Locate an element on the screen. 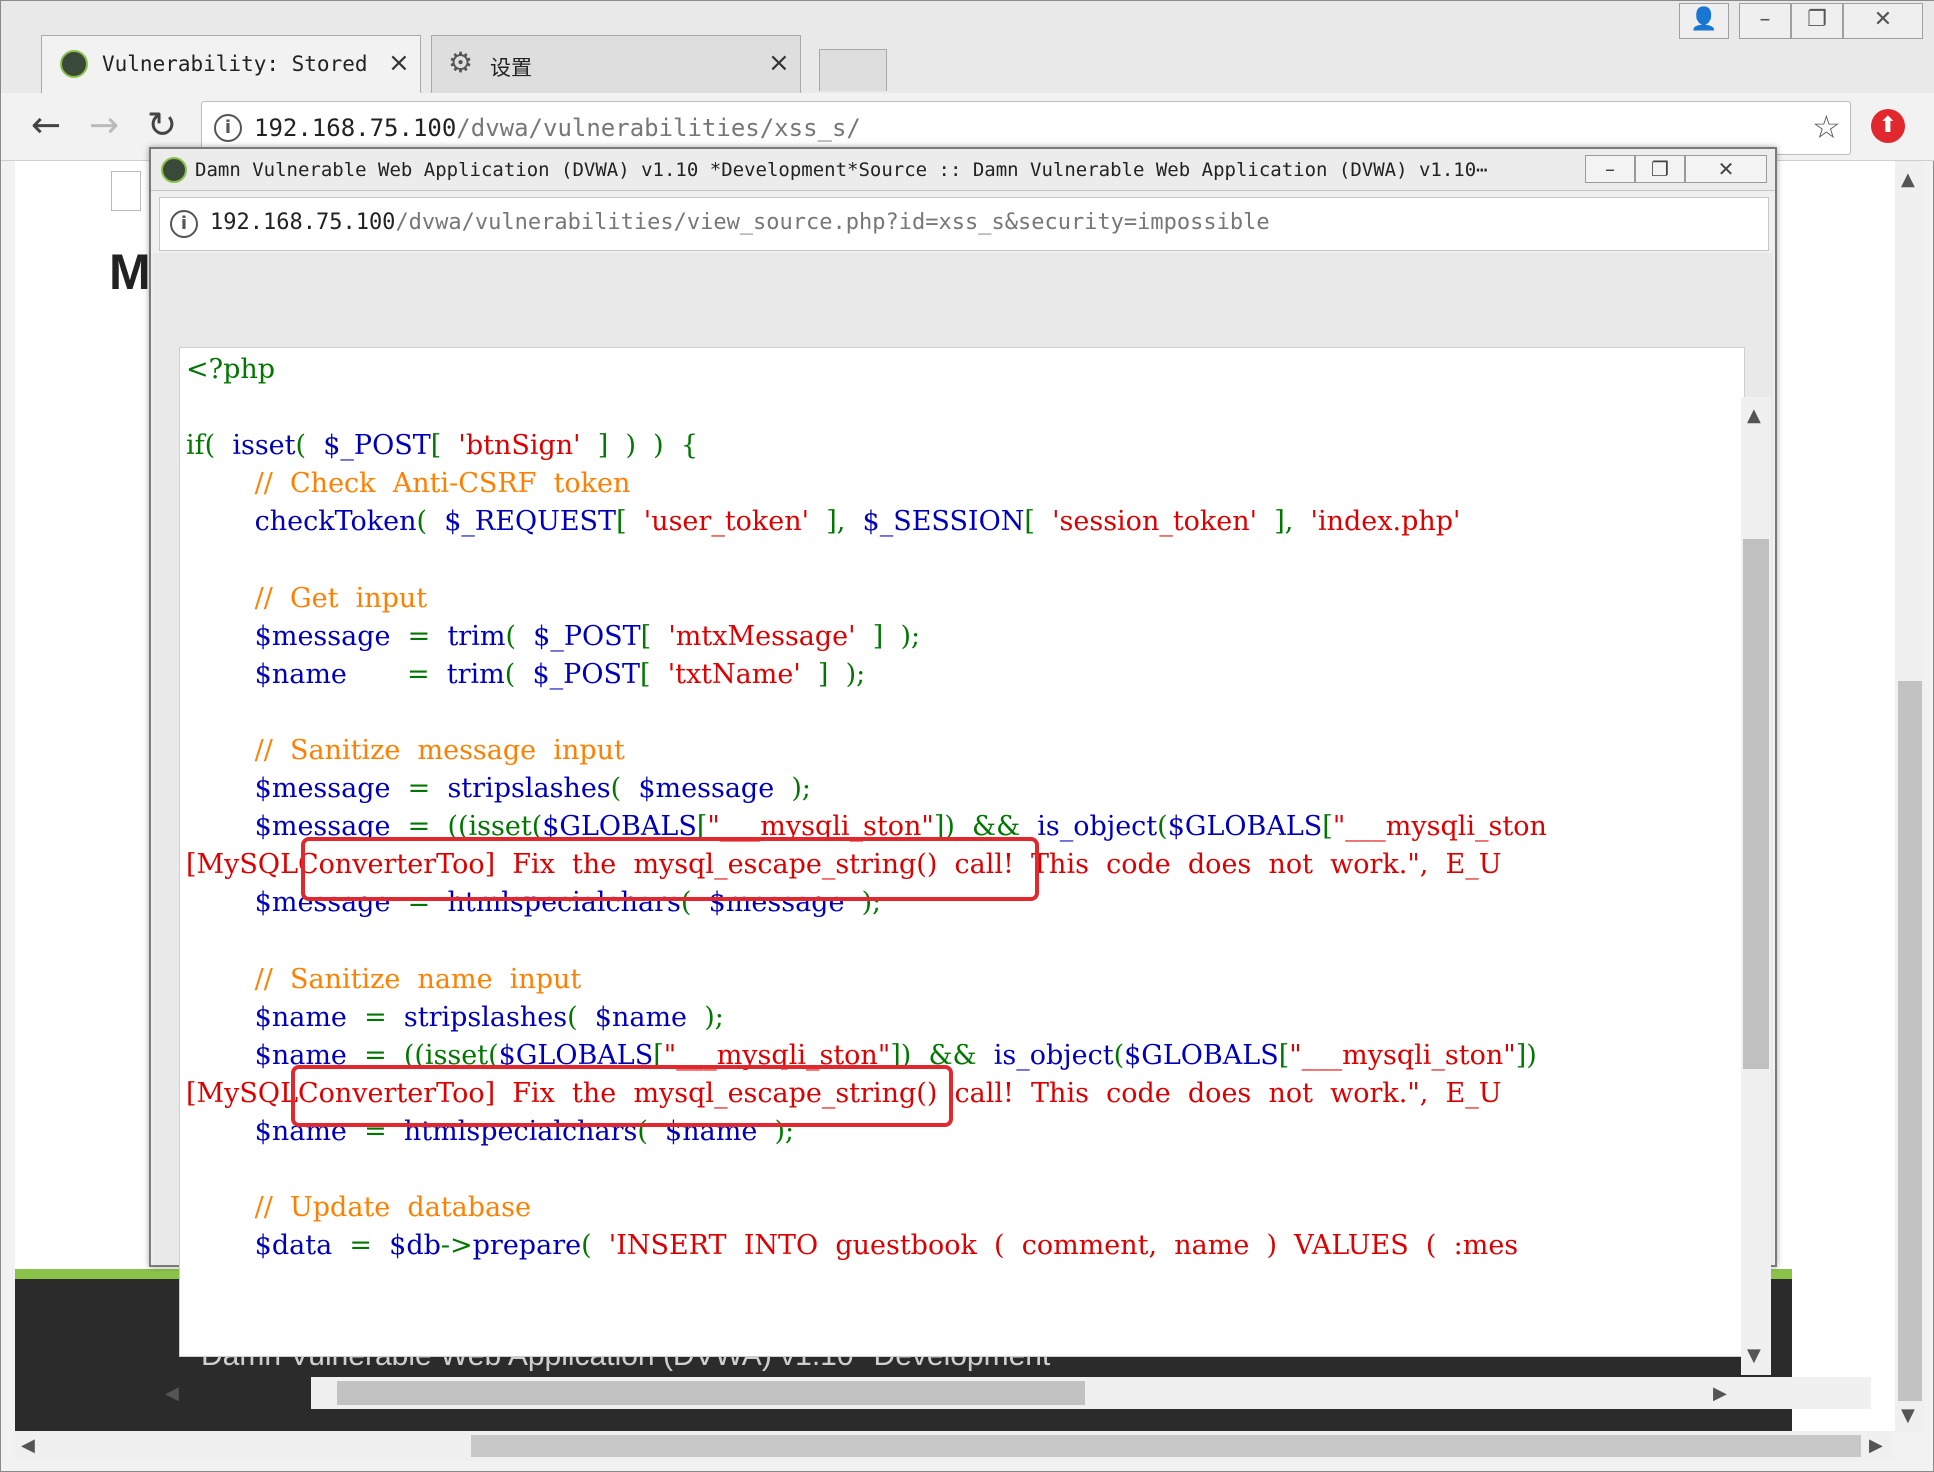  bookmark-star-icon: ☆ is located at coordinates (1826, 127).